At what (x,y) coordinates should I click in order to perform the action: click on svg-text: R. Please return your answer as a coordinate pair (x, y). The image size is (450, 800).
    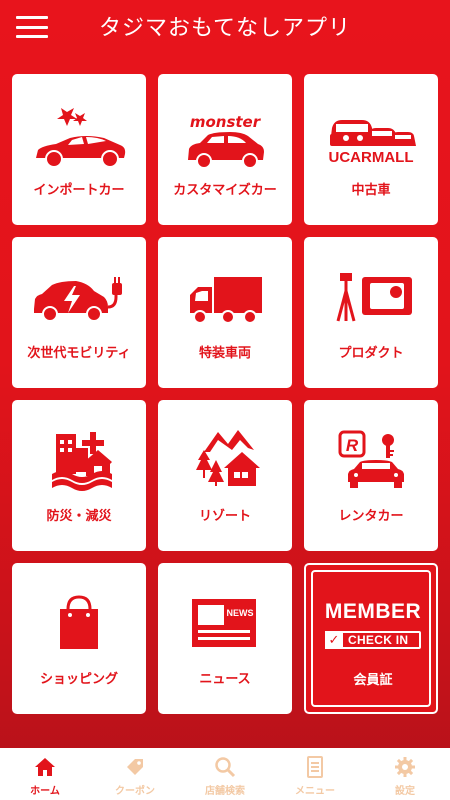
    Looking at the image, I should click on (352, 445).